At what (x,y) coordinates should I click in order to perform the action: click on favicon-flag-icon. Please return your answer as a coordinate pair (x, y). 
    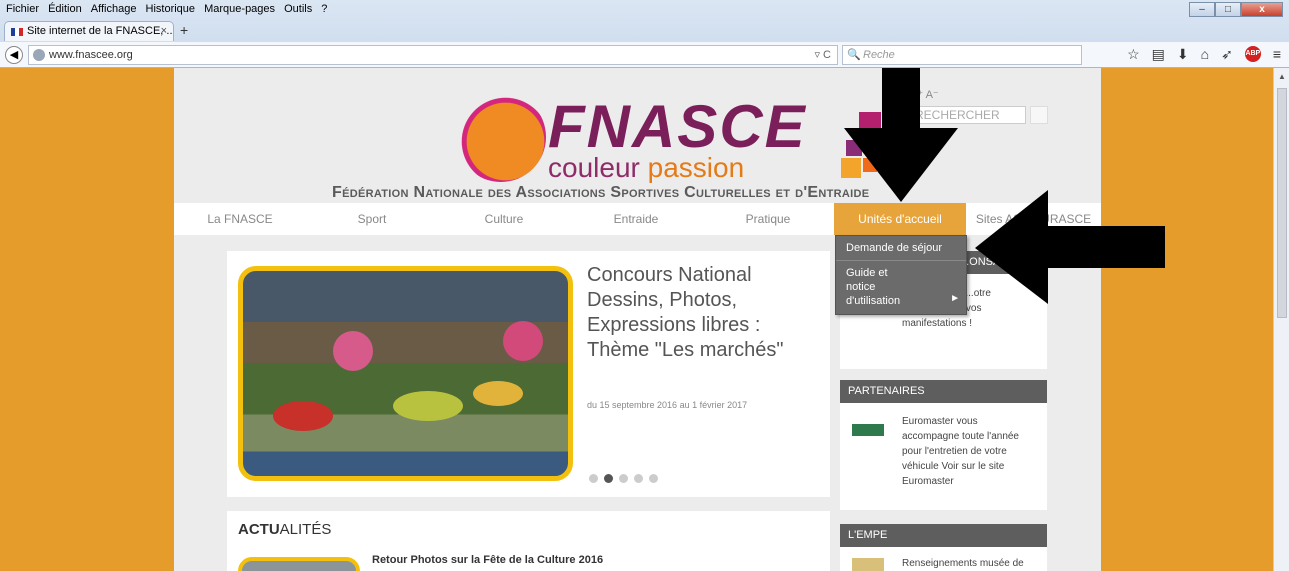
    Looking at the image, I should click on (17, 32).